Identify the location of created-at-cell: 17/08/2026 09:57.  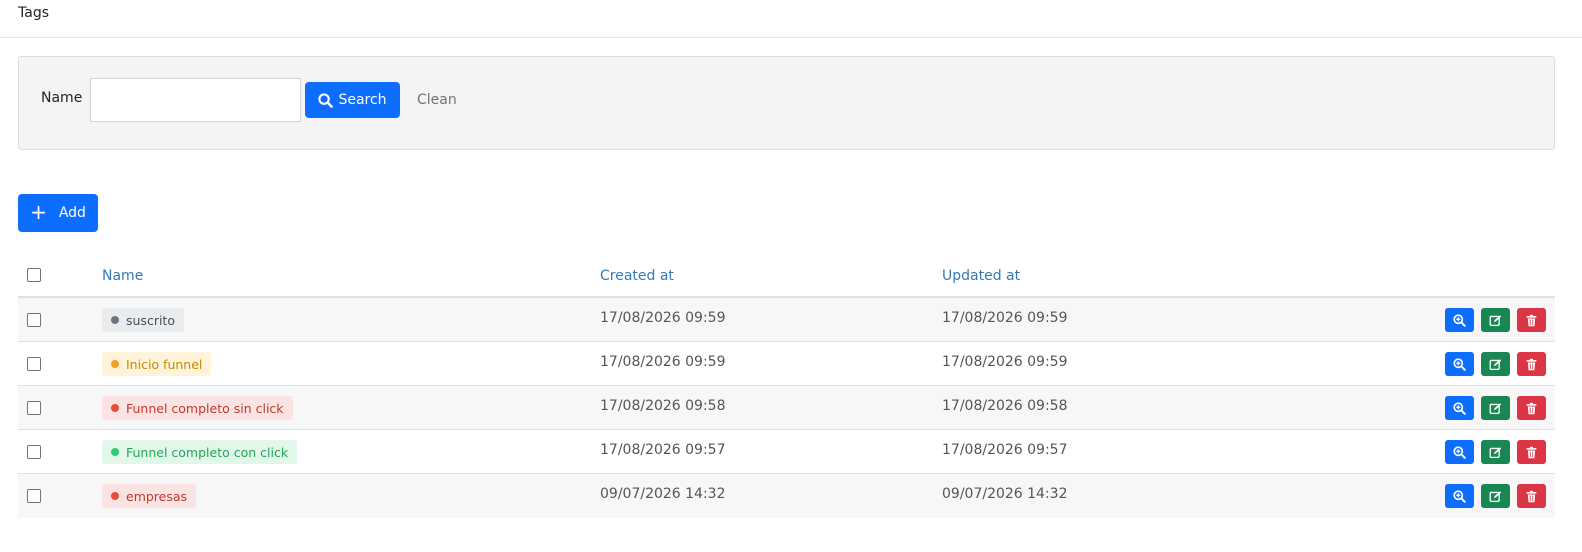
(663, 450).